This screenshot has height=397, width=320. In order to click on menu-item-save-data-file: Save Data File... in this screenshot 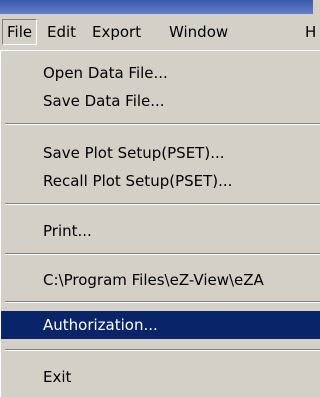, I will do `click(160, 101)`.